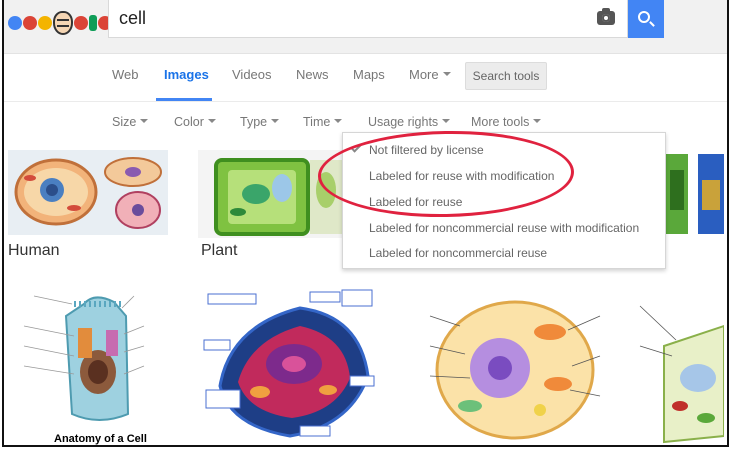  I want to click on tab-maps: Maps, so click(369, 74).